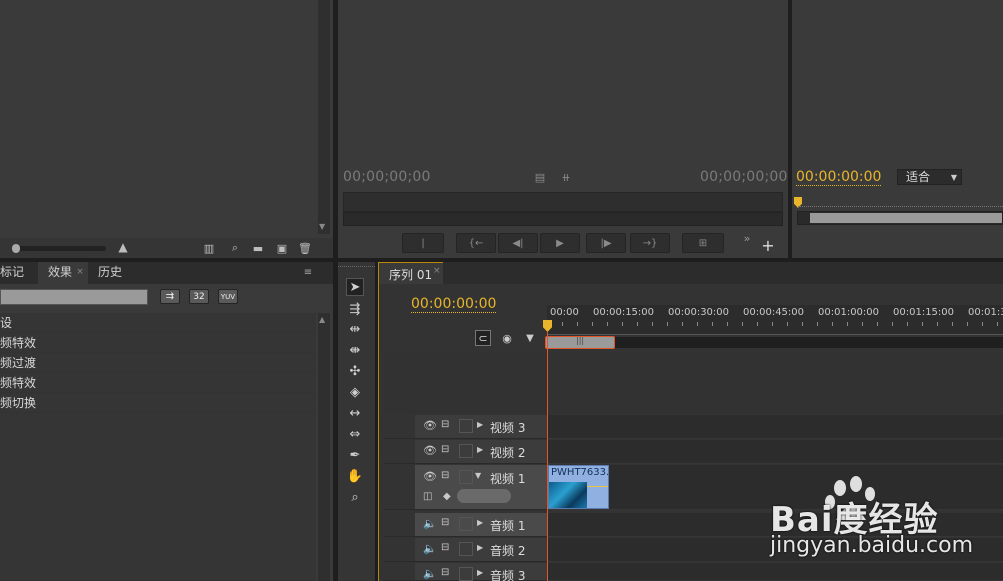 The height and width of the screenshot is (581, 1003). I want to click on list-item: 预设, so click(158, 323).